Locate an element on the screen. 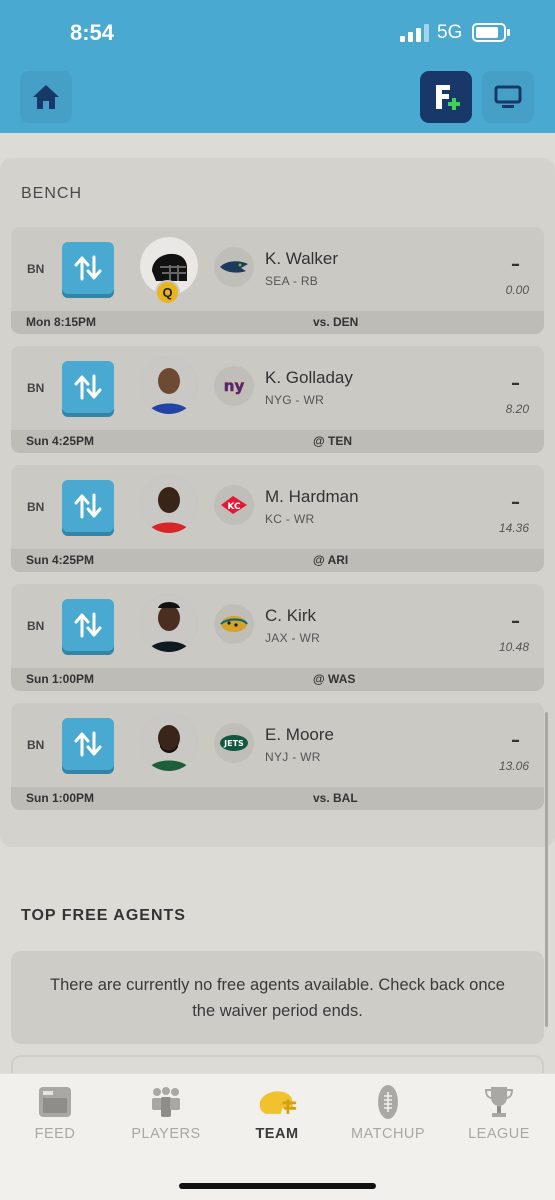 The width and height of the screenshot is (555, 1200). tab-matchup-label: MATCHUP is located at coordinates (388, 1134).